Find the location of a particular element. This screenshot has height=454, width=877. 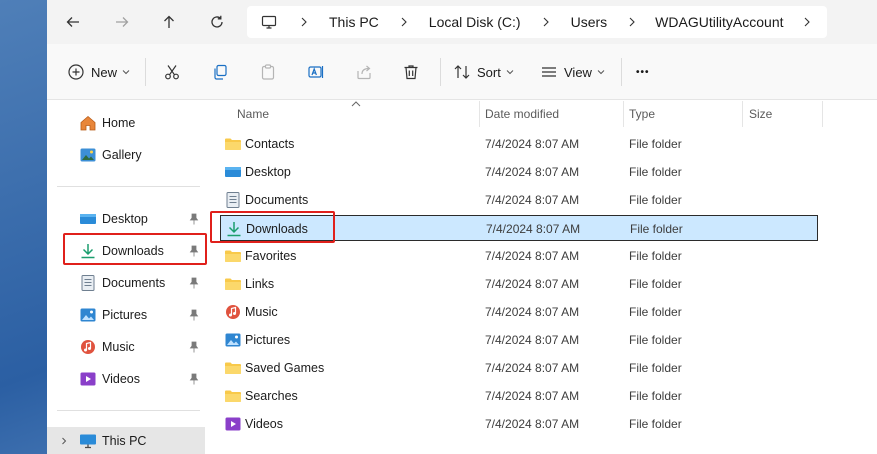

nav-item-desktop: Desktop is located at coordinates (126, 219).